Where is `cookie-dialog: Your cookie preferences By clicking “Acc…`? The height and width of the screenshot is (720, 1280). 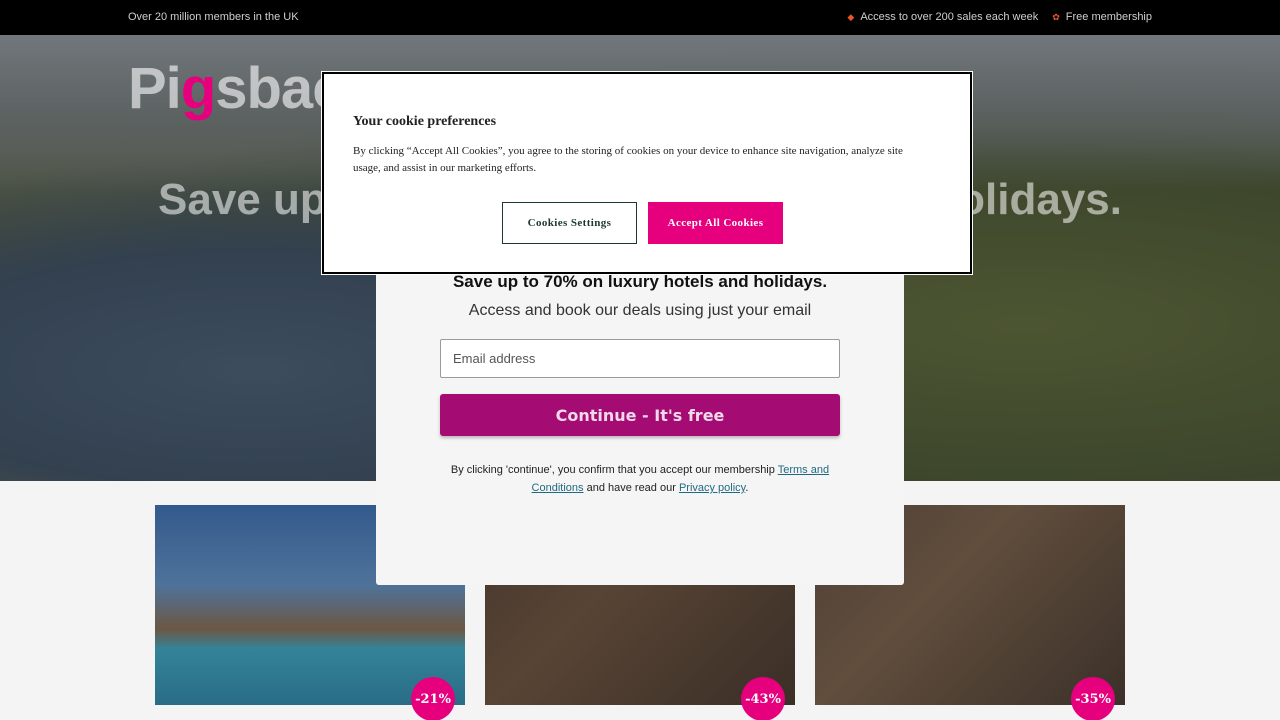 cookie-dialog: Your cookie preferences By clicking “Acc… is located at coordinates (647, 173).